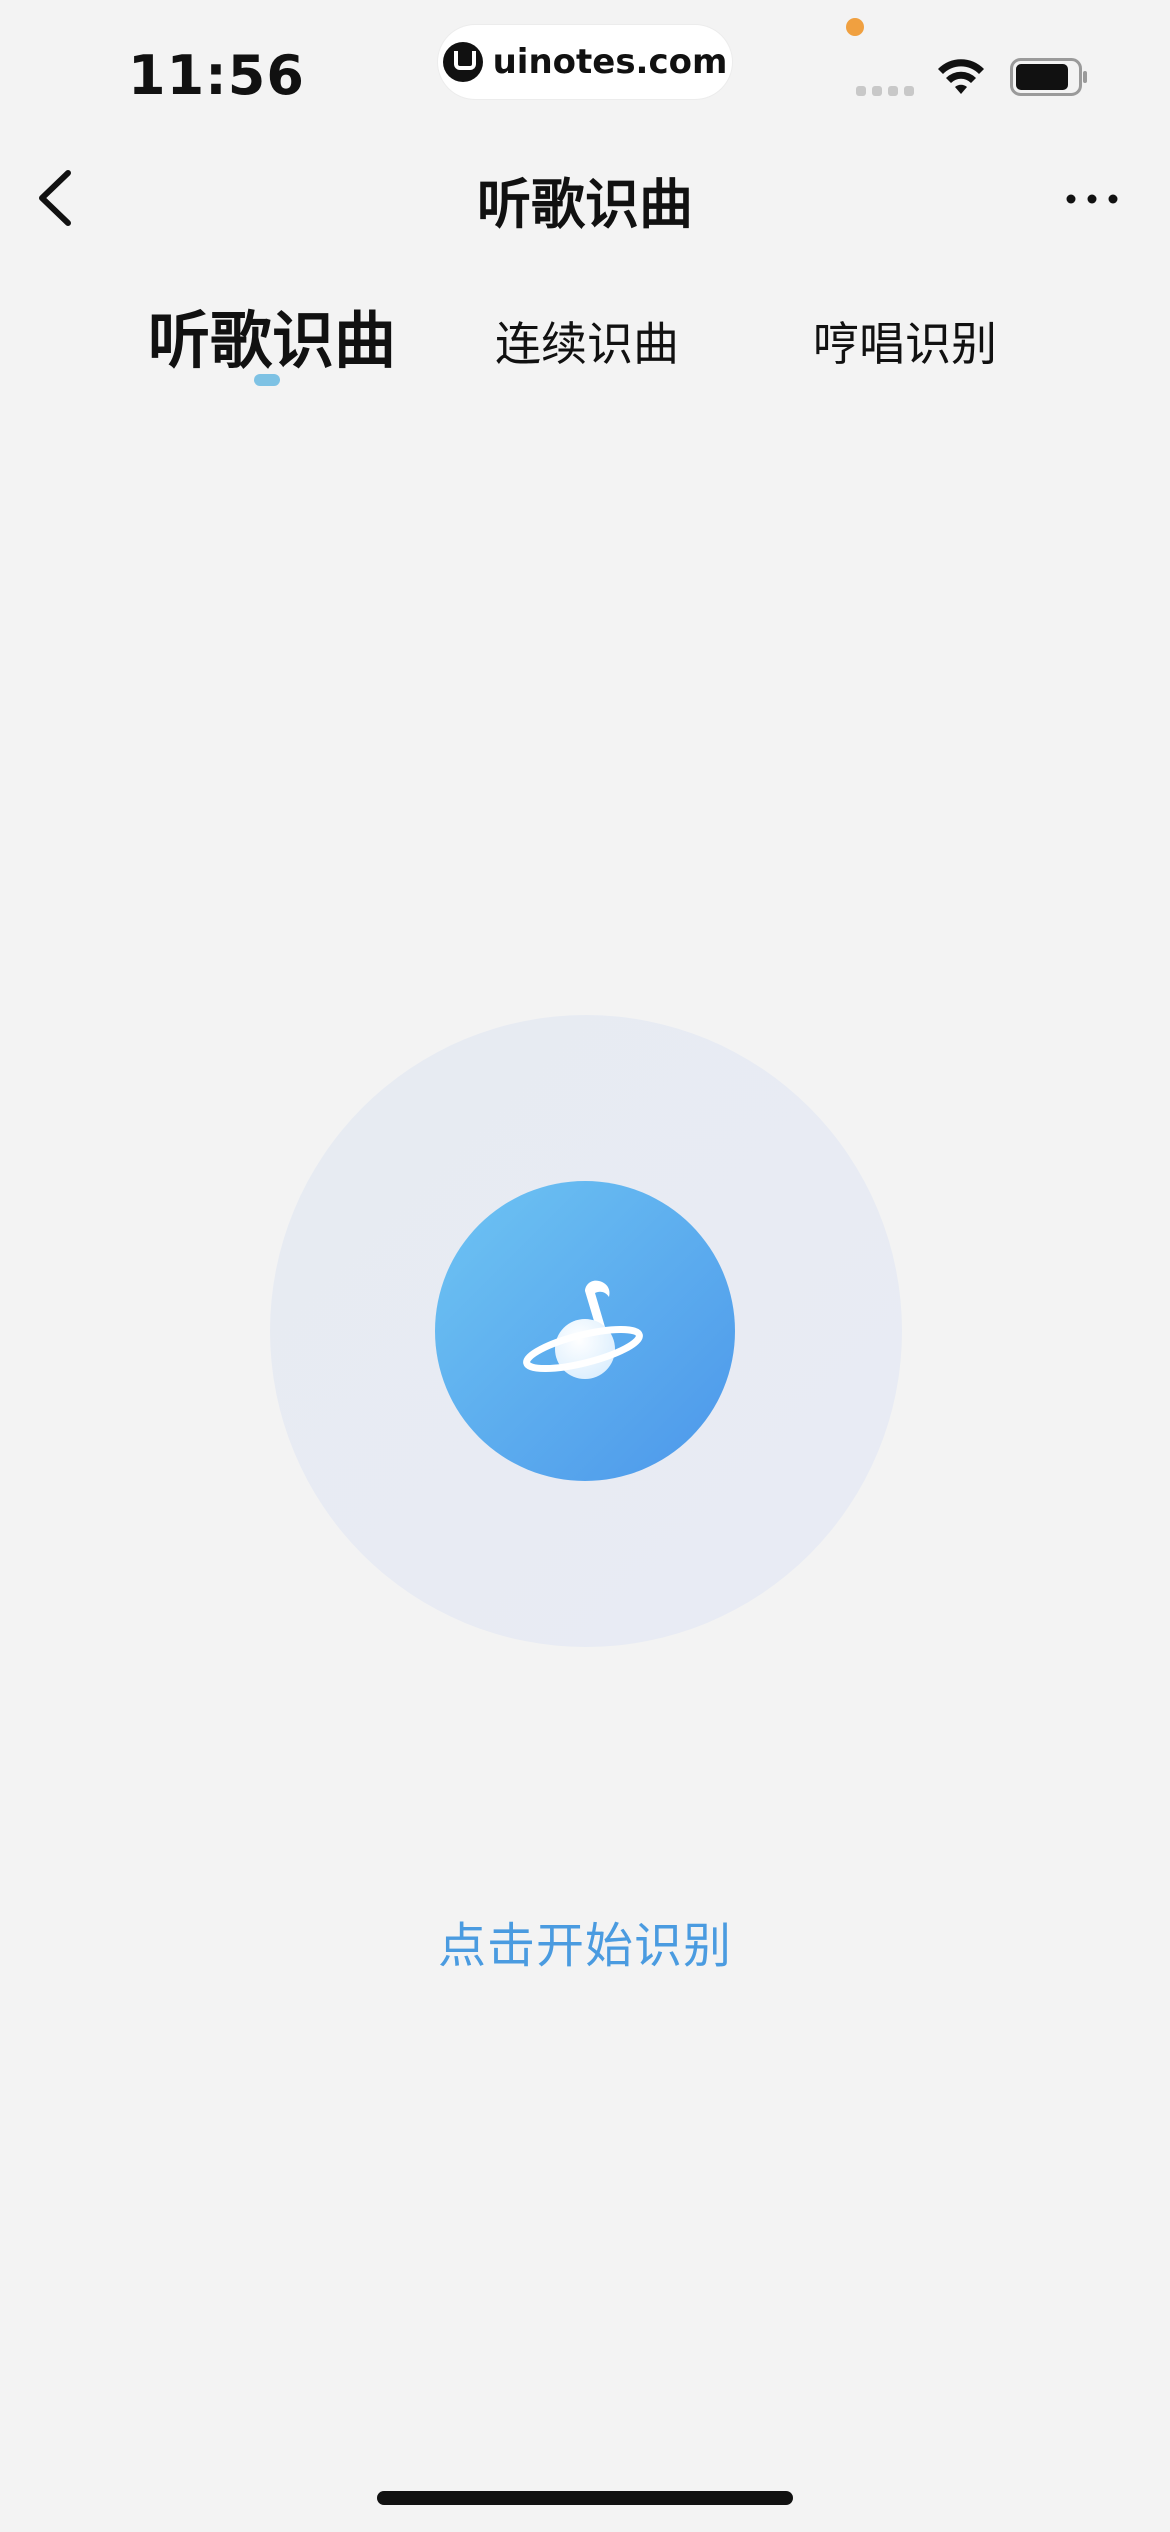  I want to click on music-planet-icon, so click(583, 1329).